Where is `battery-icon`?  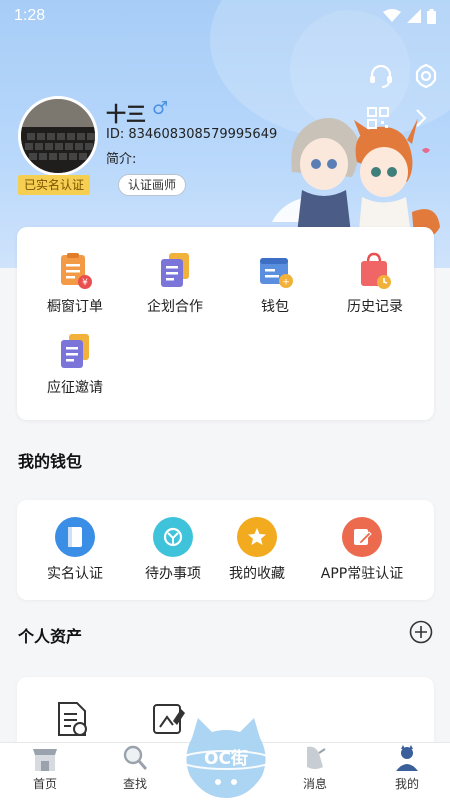
battery-icon is located at coordinates (431, 16).